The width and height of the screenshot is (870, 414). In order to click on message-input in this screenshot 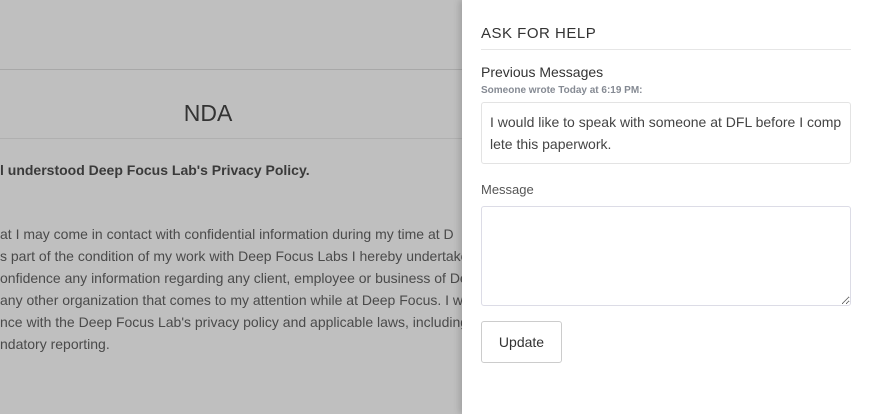, I will do `click(666, 256)`.